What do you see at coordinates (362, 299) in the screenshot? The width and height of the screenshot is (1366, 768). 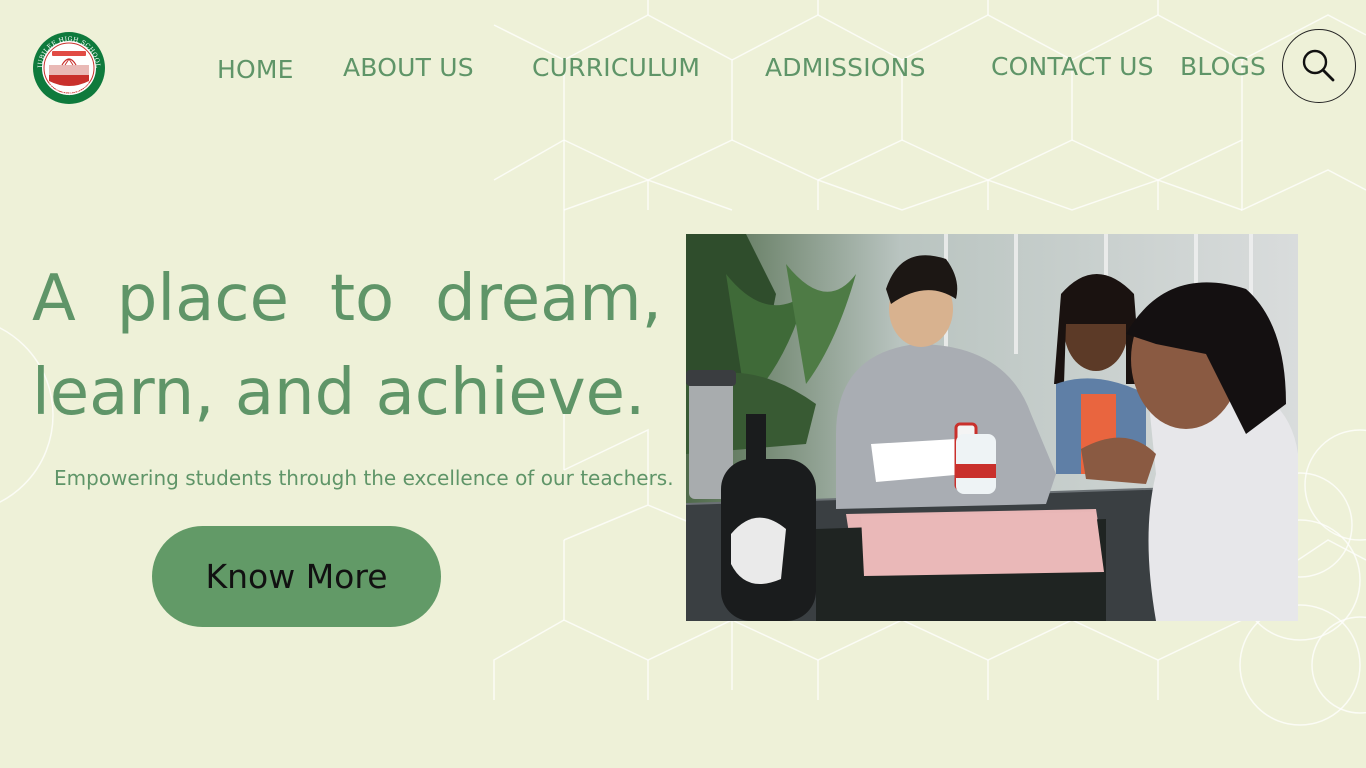 I see `hero-title-word: to` at bounding box center [362, 299].